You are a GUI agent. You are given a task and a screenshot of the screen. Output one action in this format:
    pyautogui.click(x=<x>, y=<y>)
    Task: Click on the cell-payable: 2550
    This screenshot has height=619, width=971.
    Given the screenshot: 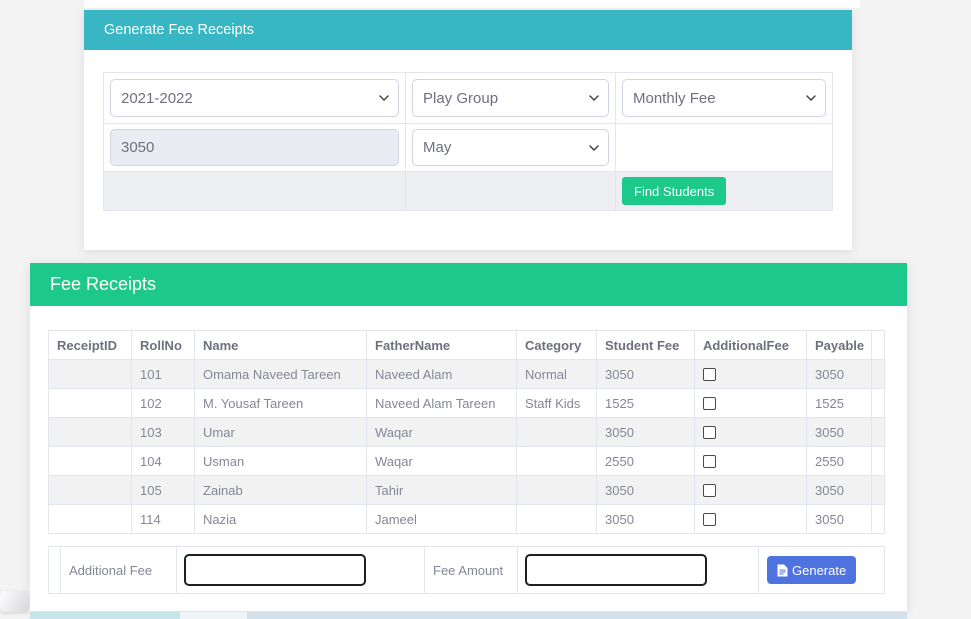 What is the action you would take?
    pyautogui.click(x=839, y=461)
    